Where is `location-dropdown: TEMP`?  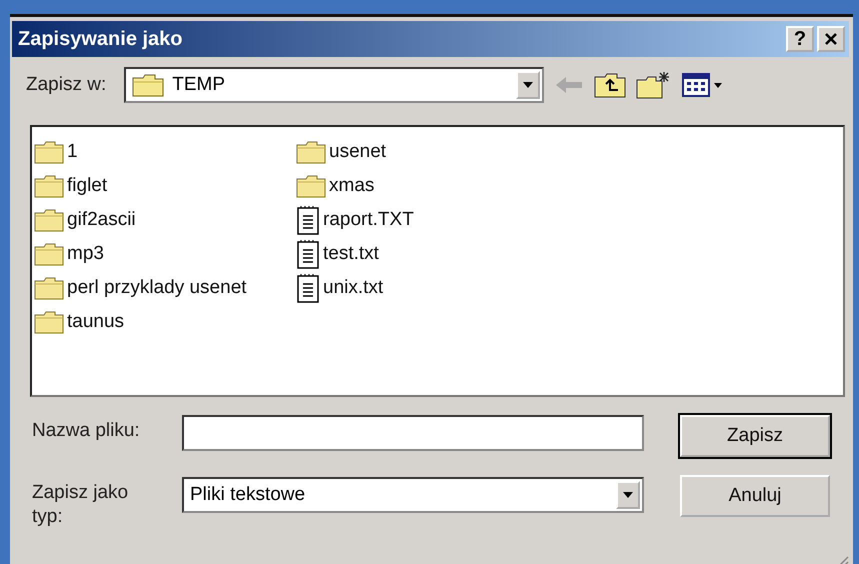
location-dropdown: TEMP is located at coordinates (334, 85).